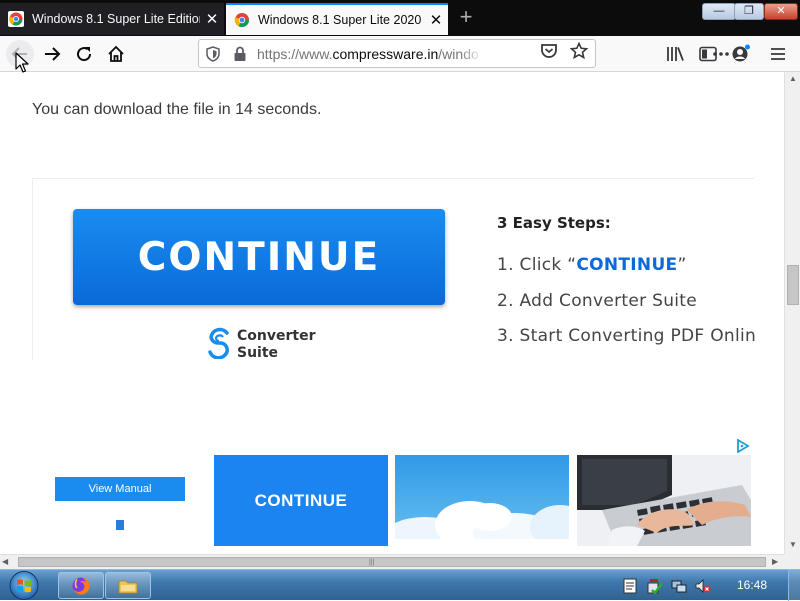  Describe the element at coordinates (781, 11) in the screenshot. I see `close-window-button: ✕` at that location.